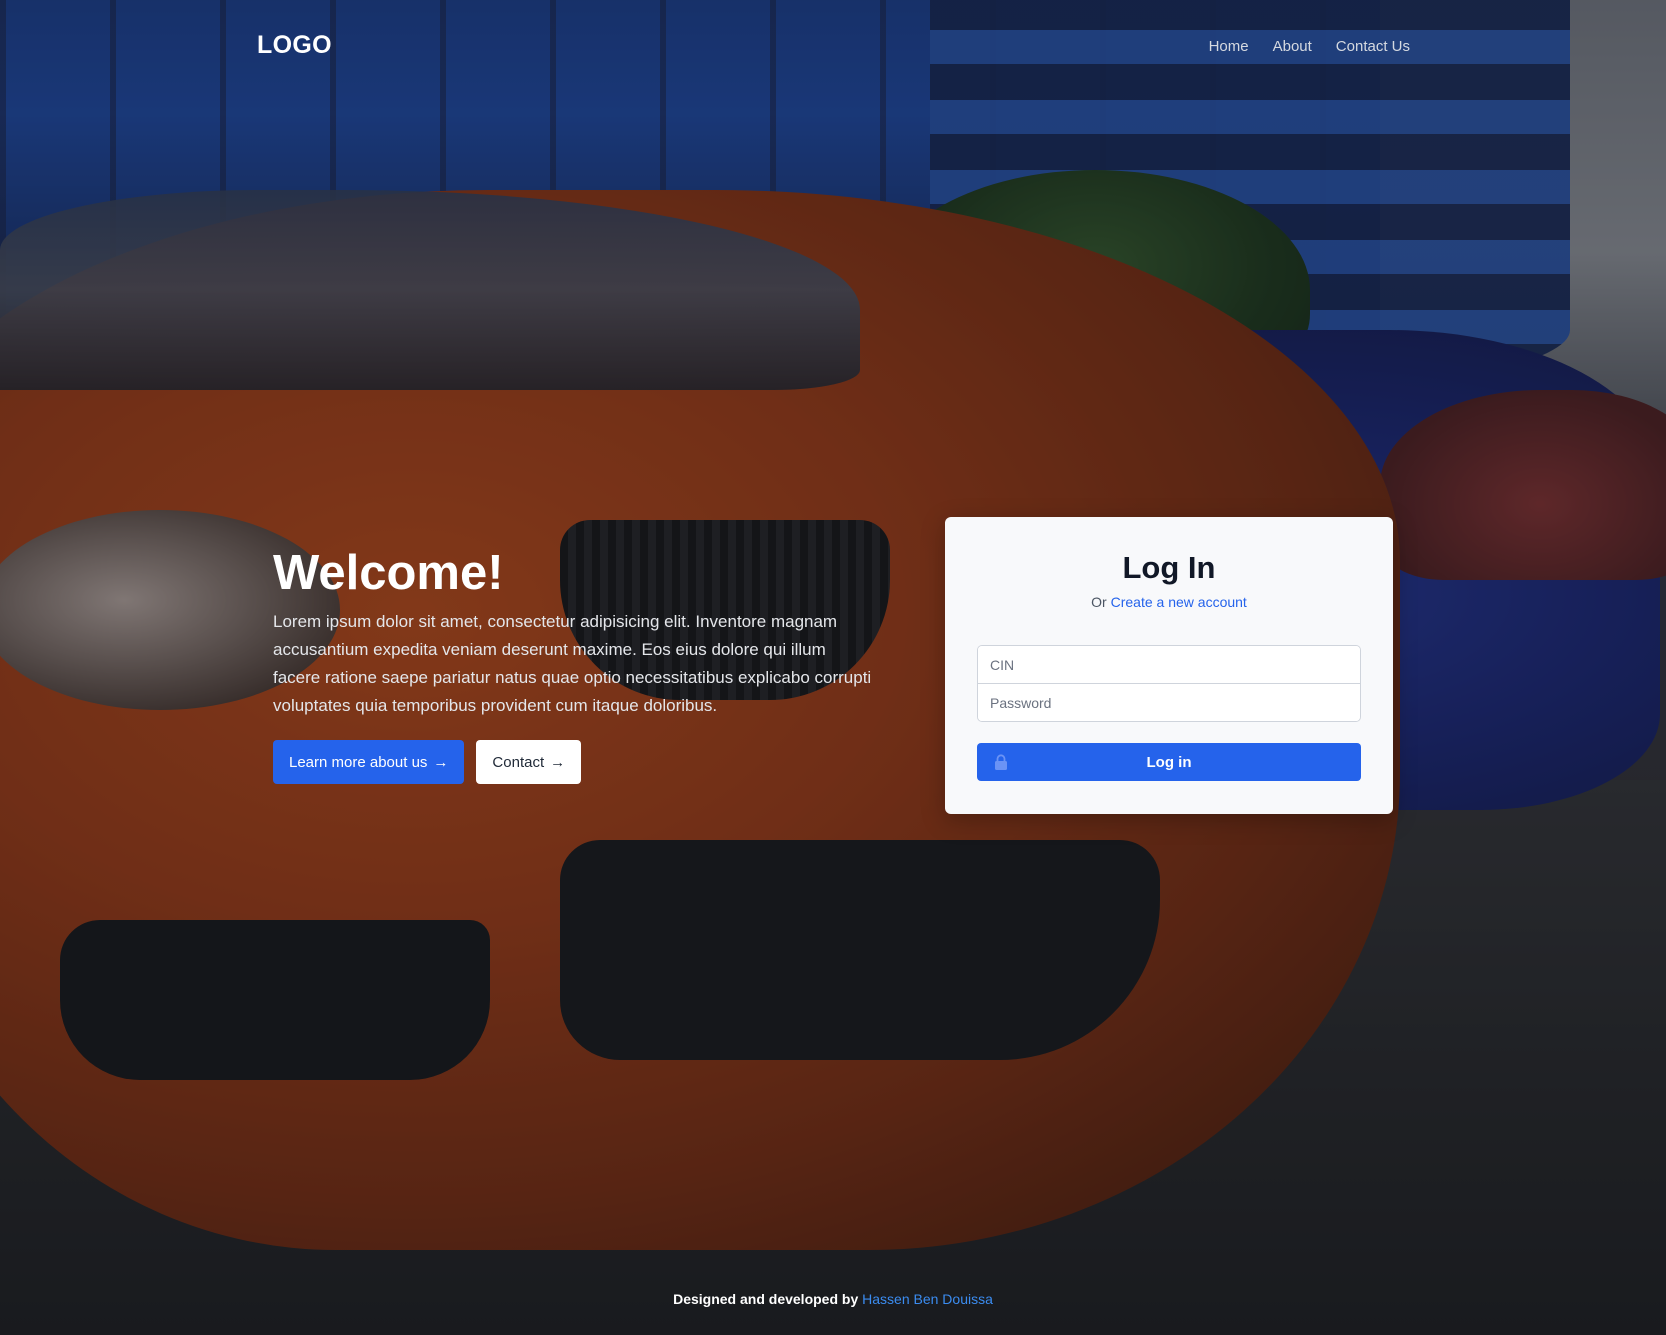  I want to click on contact-button: Contact →, so click(529, 762).